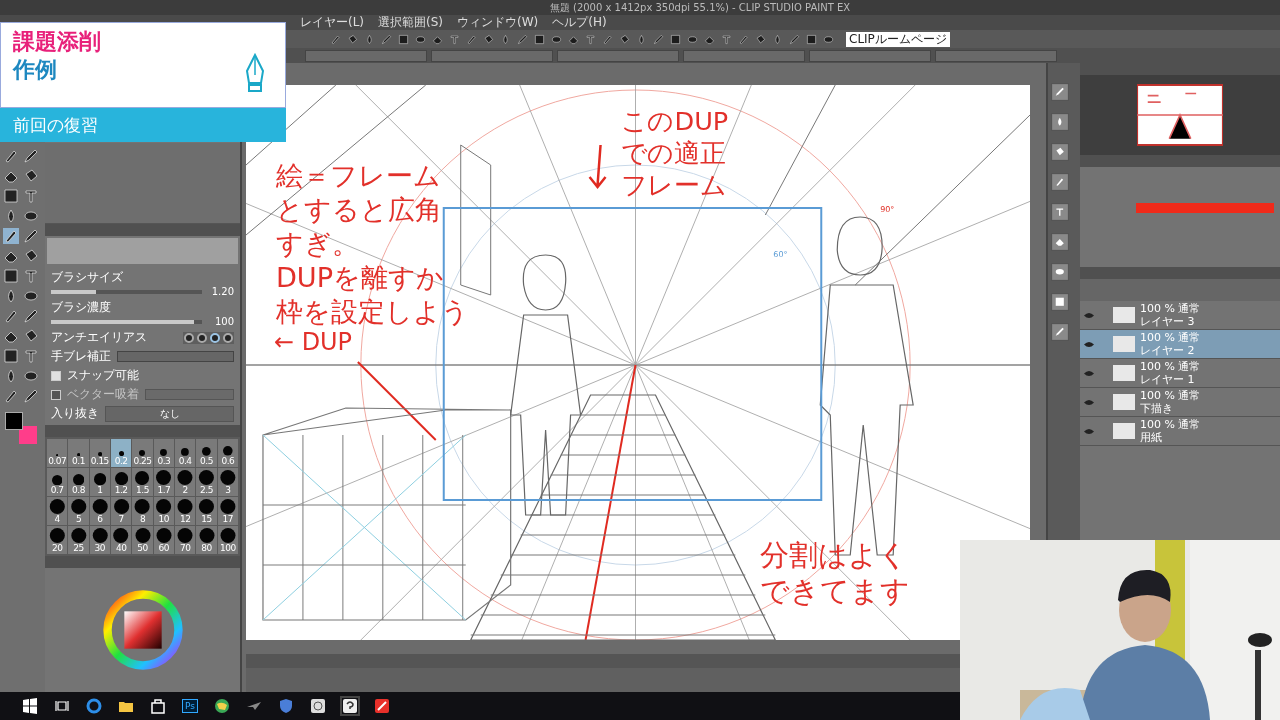 The width and height of the screenshot is (1280, 720). Describe the element at coordinates (121, 482) in the screenshot. I see `brush-size-tile: 1.2` at that location.